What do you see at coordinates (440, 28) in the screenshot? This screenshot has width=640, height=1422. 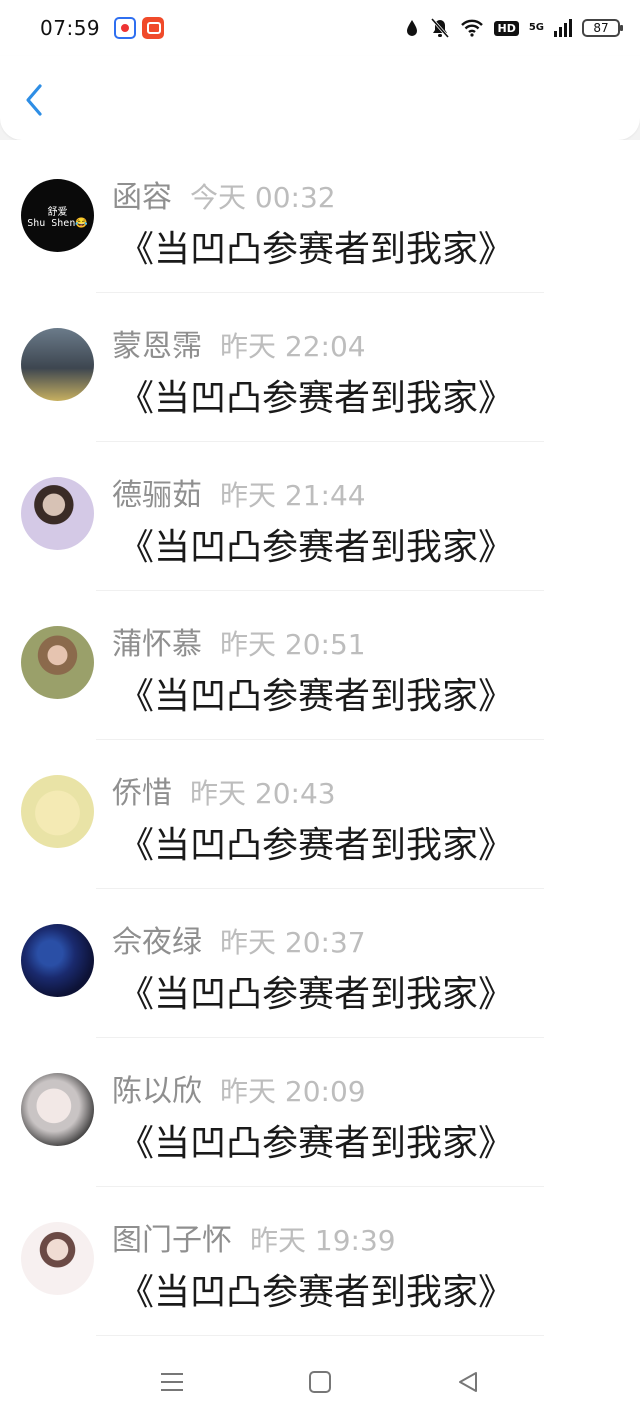 I see `bell-mute-icon` at bounding box center [440, 28].